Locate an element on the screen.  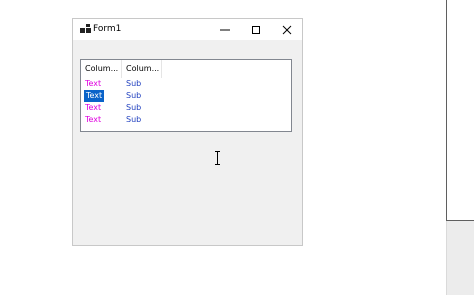
window-title: Form1 is located at coordinates (107, 29).